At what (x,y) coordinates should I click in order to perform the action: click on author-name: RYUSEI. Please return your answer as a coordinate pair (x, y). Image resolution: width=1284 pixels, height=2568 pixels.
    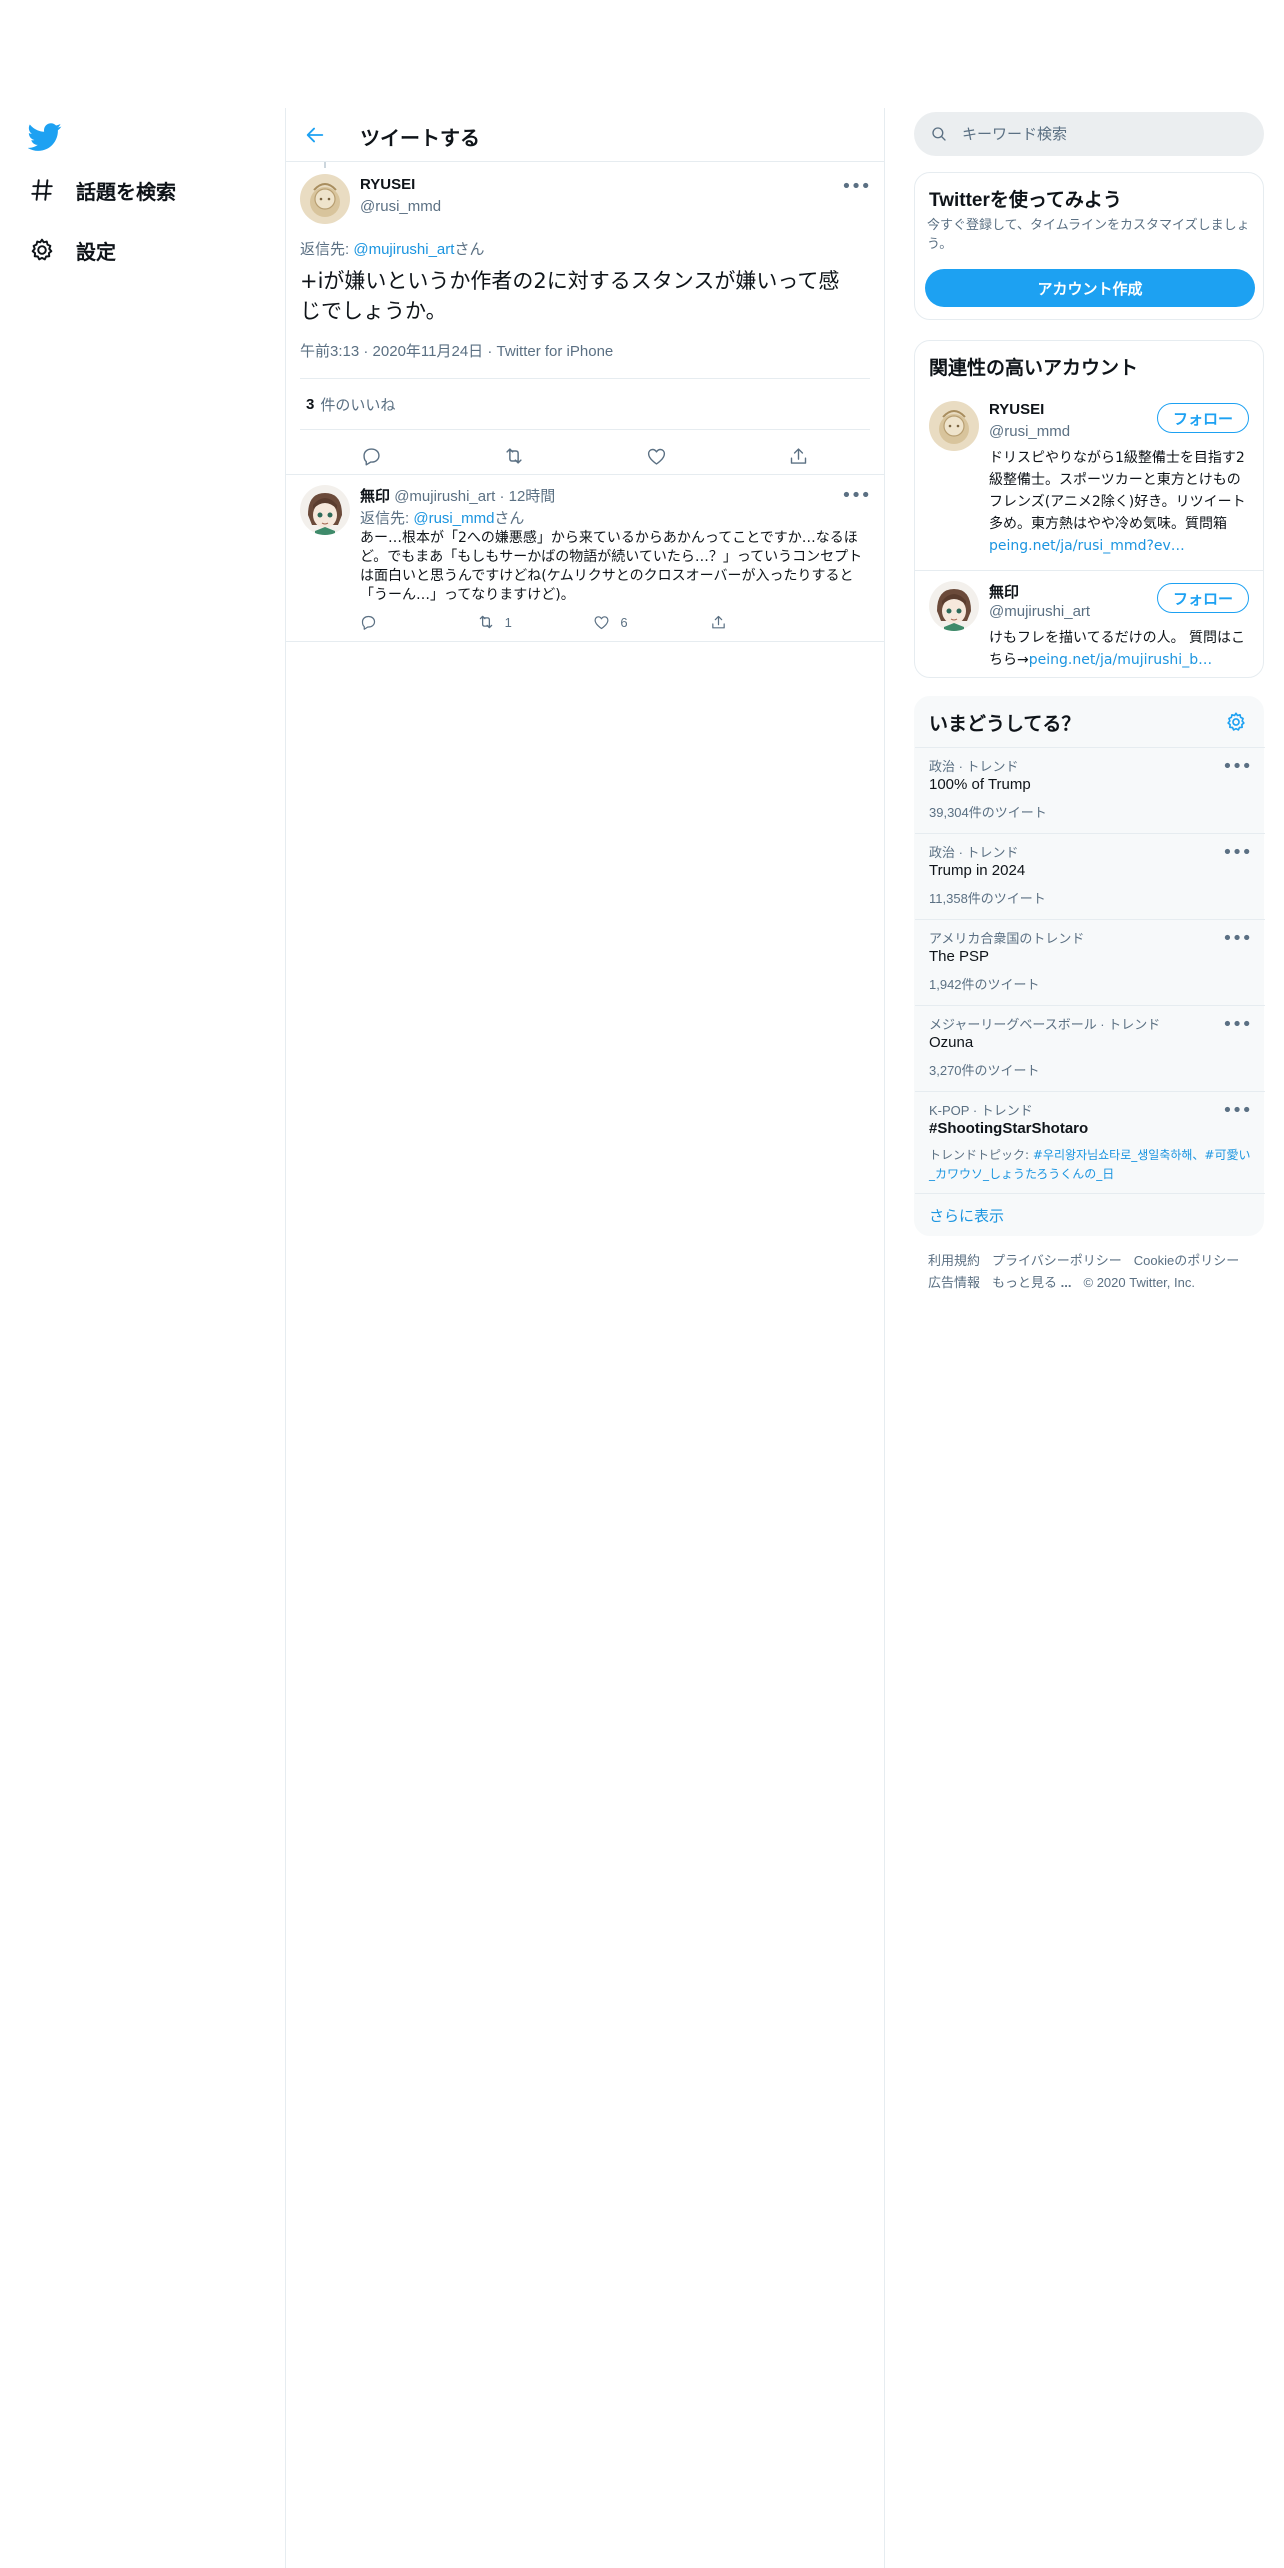
    Looking at the image, I should click on (387, 184).